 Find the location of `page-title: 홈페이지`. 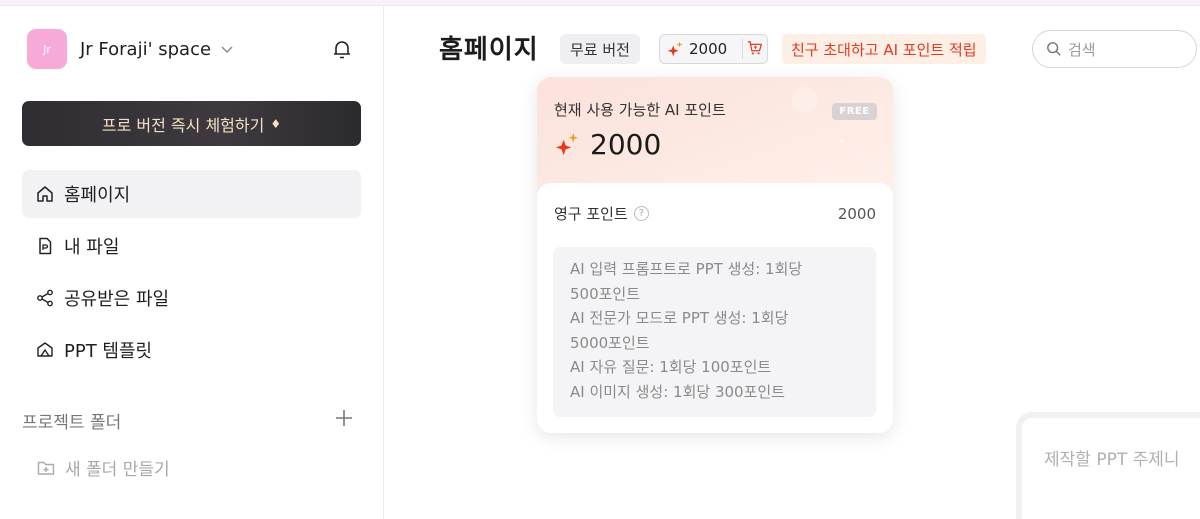

page-title: 홈페이지 is located at coordinates (489, 50).